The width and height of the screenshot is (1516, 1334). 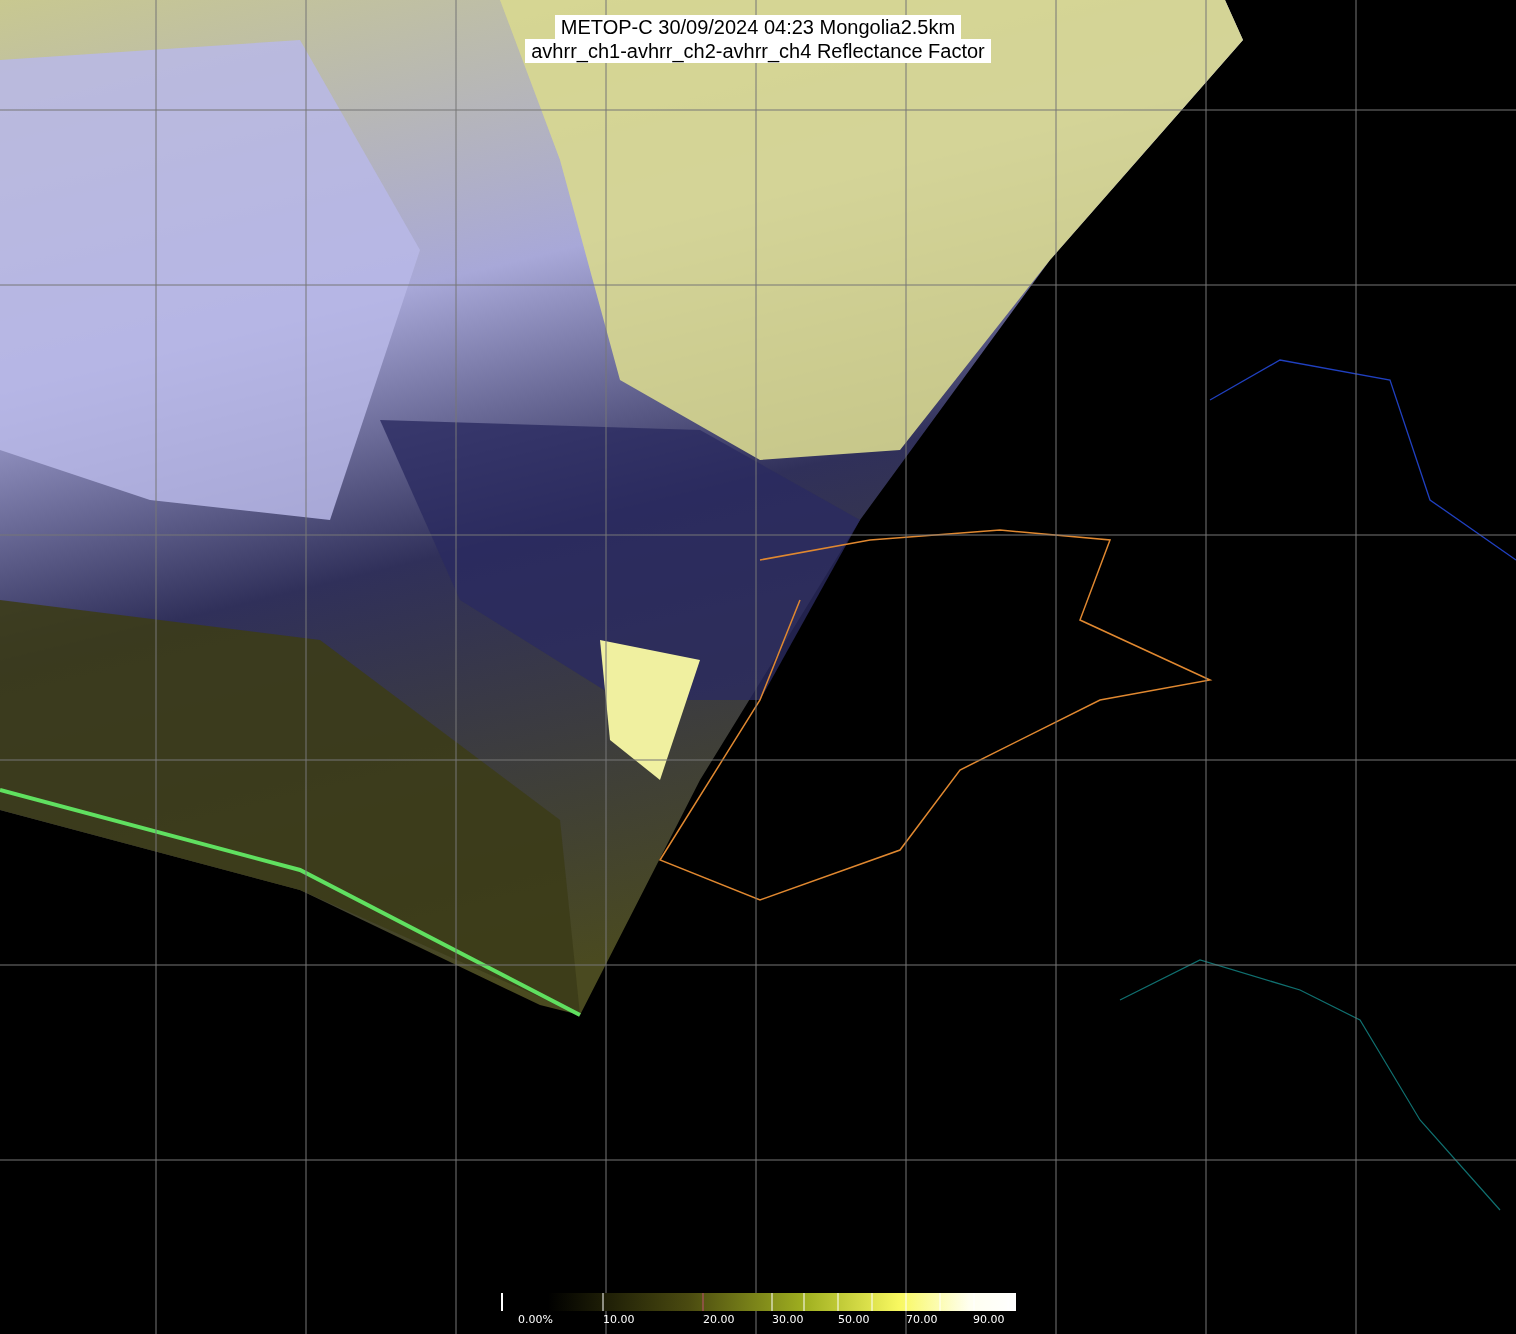 I want to click on scale-label: 10.00, so click(x=619, y=1320).